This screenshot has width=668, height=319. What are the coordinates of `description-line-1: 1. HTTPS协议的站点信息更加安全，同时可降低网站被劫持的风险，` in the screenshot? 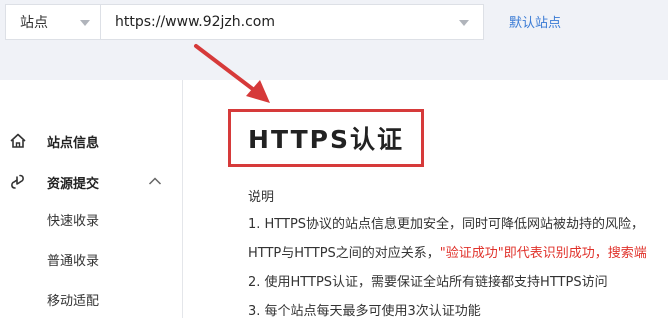 It's located at (446, 224).